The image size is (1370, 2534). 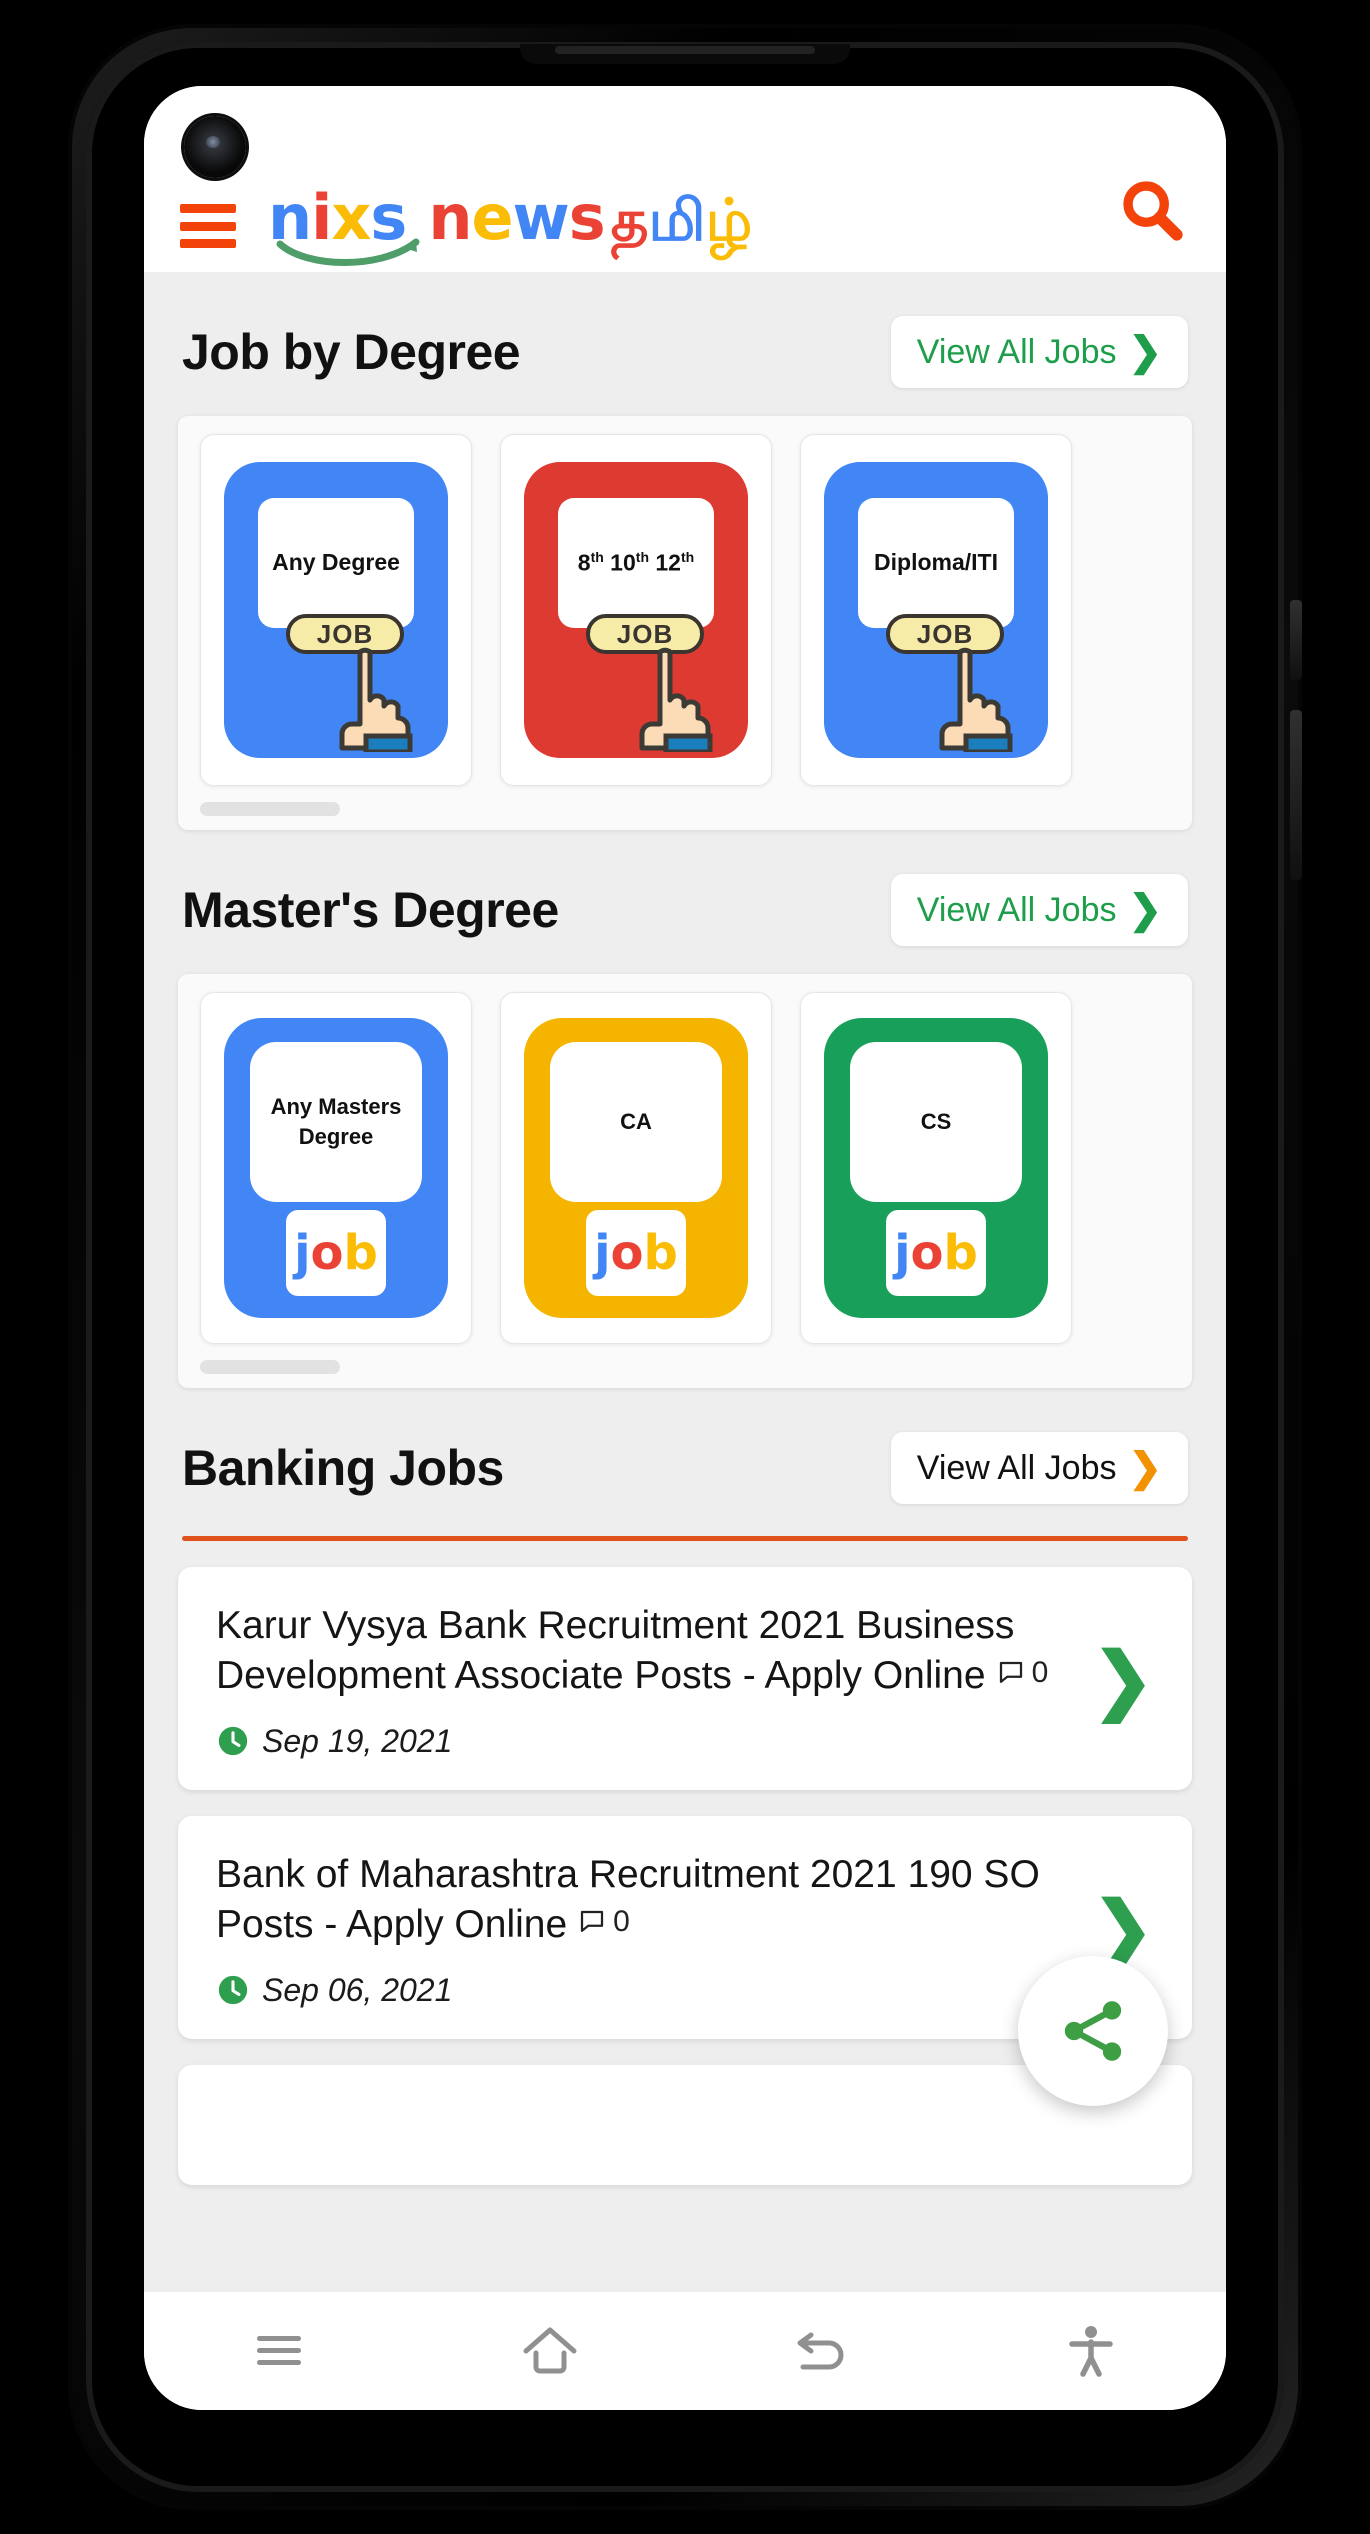 I want to click on masters-card: Any Masters Degree job, so click(x=336, y=1168).